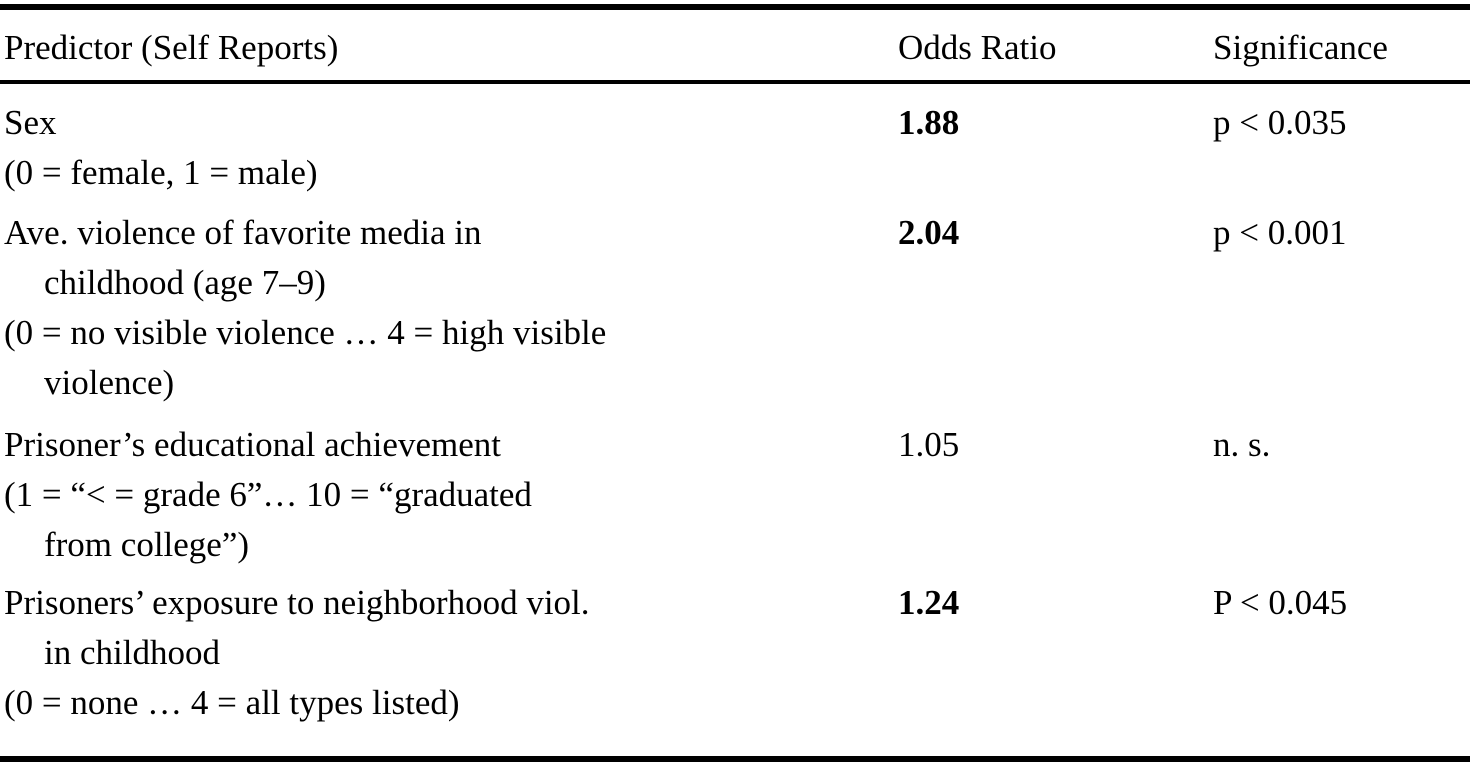 This screenshot has width=1470, height=768. I want to click on table-bottom-rule, so click(735, 759).